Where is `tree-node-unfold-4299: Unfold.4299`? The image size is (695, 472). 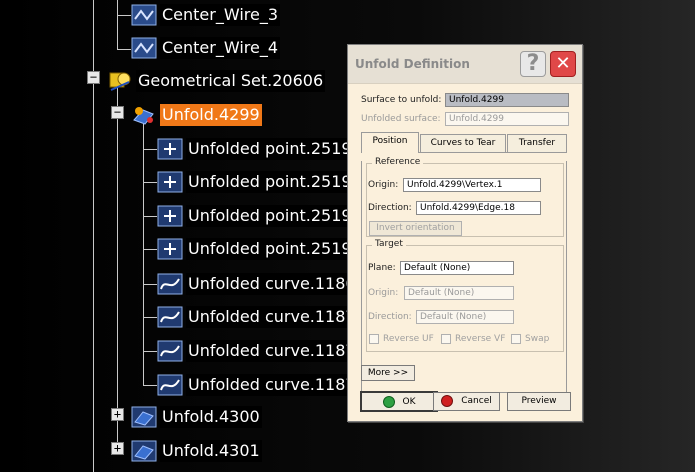
tree-node-unfold-4299: Unfold.4299 is located at coordinates (196, 115).